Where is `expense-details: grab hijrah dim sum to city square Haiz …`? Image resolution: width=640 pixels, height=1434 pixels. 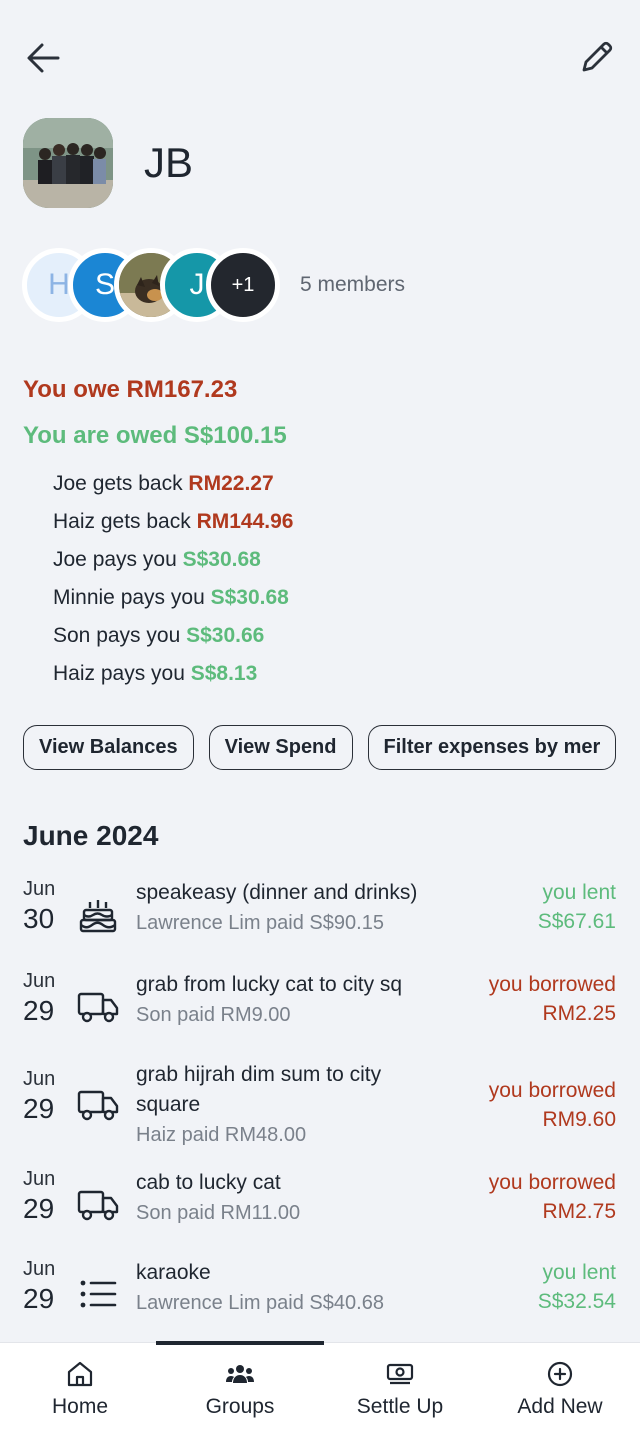 expense-details: grab hijrah dim sum to city square Haiz … is located at coordinates (286, 1105).